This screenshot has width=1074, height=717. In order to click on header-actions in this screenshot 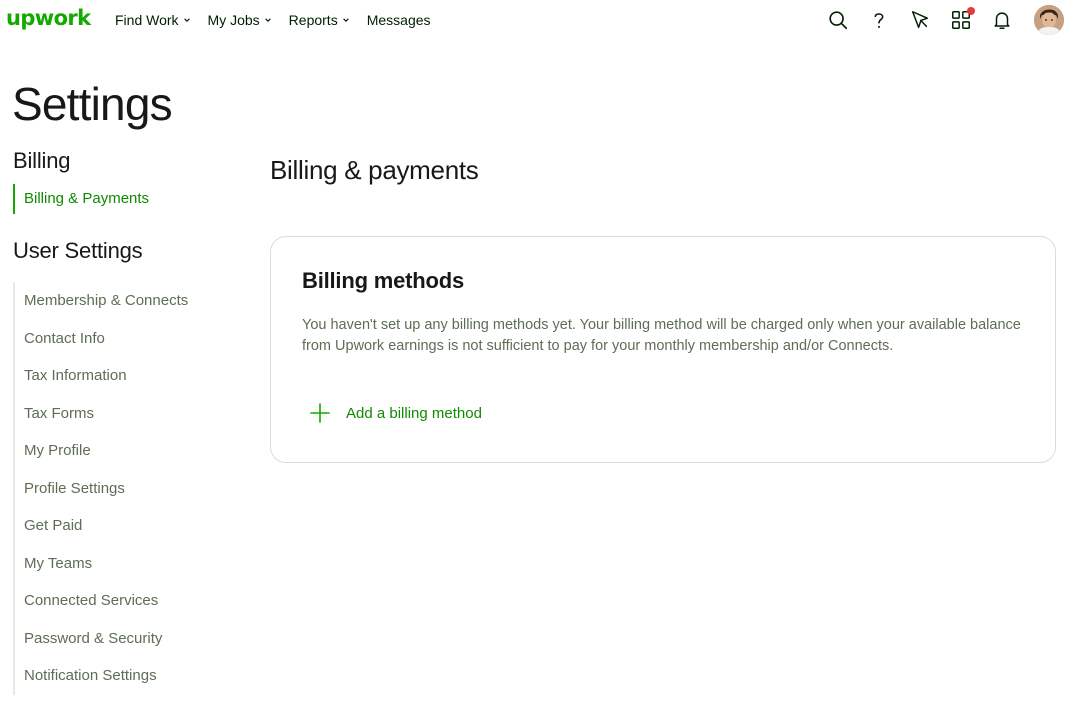, I will do `click(944, 21)`.